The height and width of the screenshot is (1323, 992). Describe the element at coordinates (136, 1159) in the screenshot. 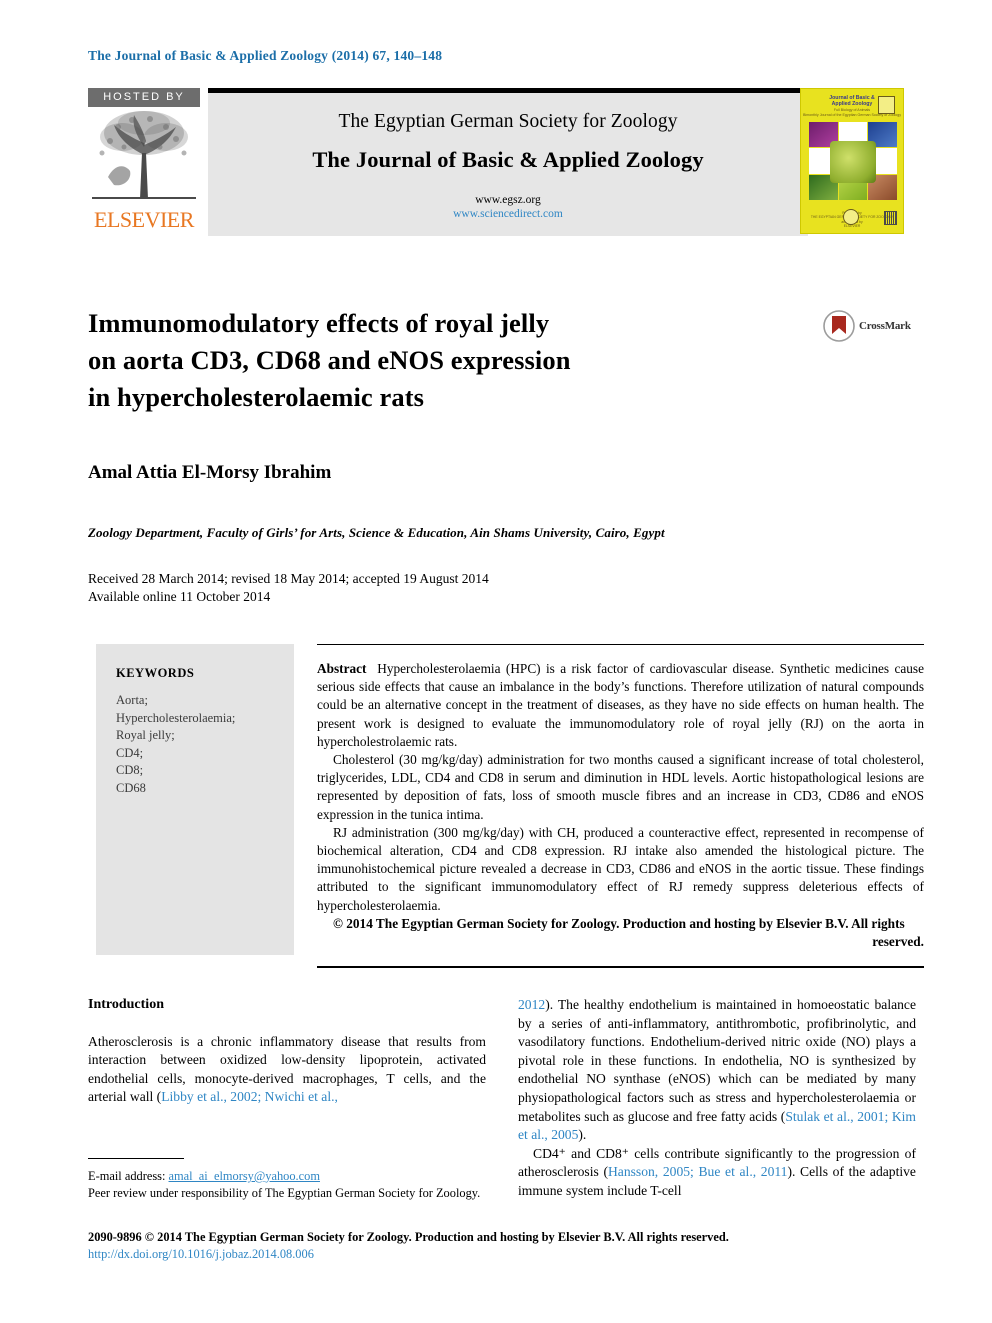

I see `footnote-rule` at that location.